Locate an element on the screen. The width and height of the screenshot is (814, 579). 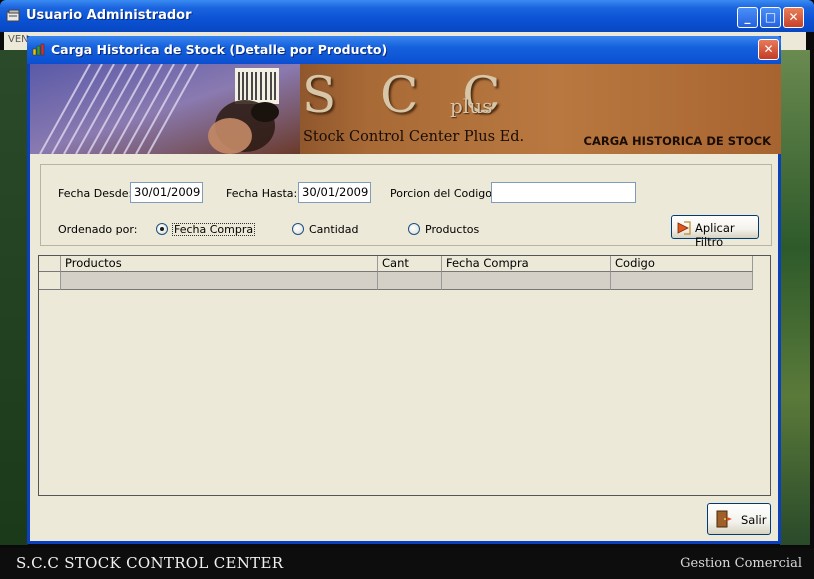
radio-fecha-compra is located at coordinates (162, 229).